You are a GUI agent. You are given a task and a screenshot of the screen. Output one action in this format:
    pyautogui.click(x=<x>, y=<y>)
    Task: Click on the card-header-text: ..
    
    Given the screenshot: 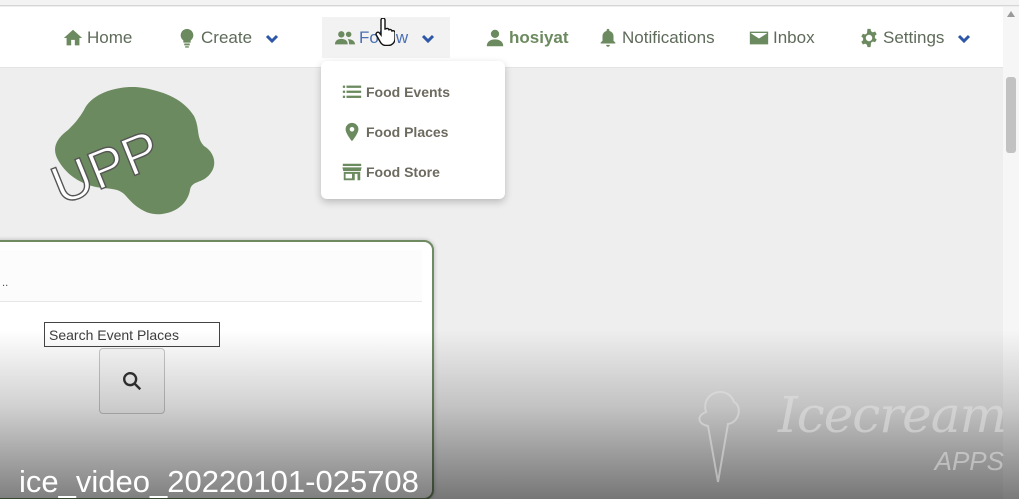 What is the action you would take?
    pyautogui.click(x=5, y=283)
    